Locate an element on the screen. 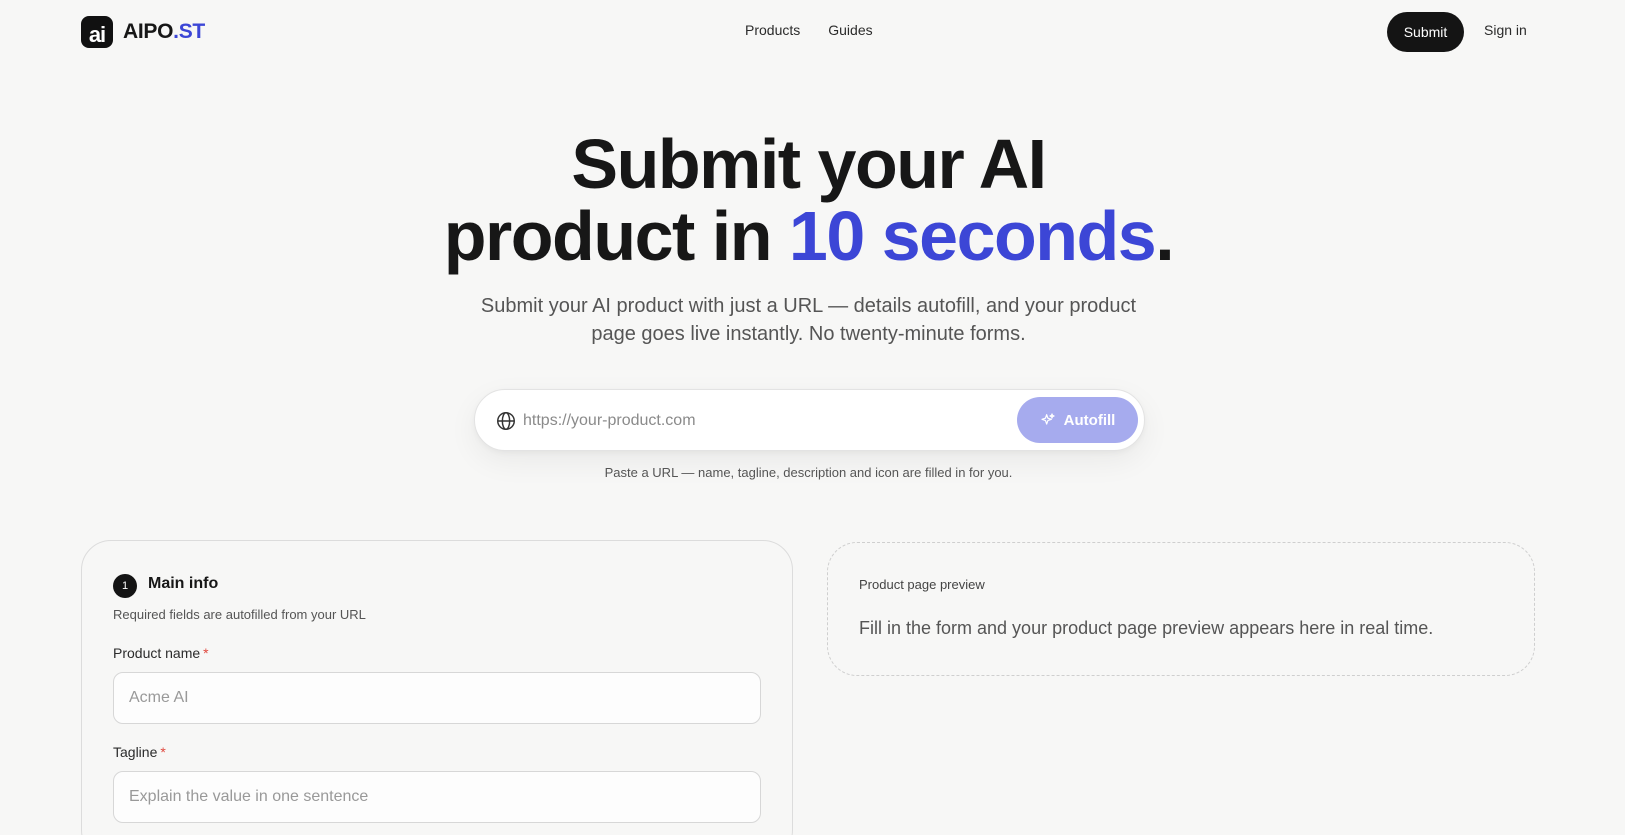  autofill-button: Autofill is located at coordinates (1077, 420).